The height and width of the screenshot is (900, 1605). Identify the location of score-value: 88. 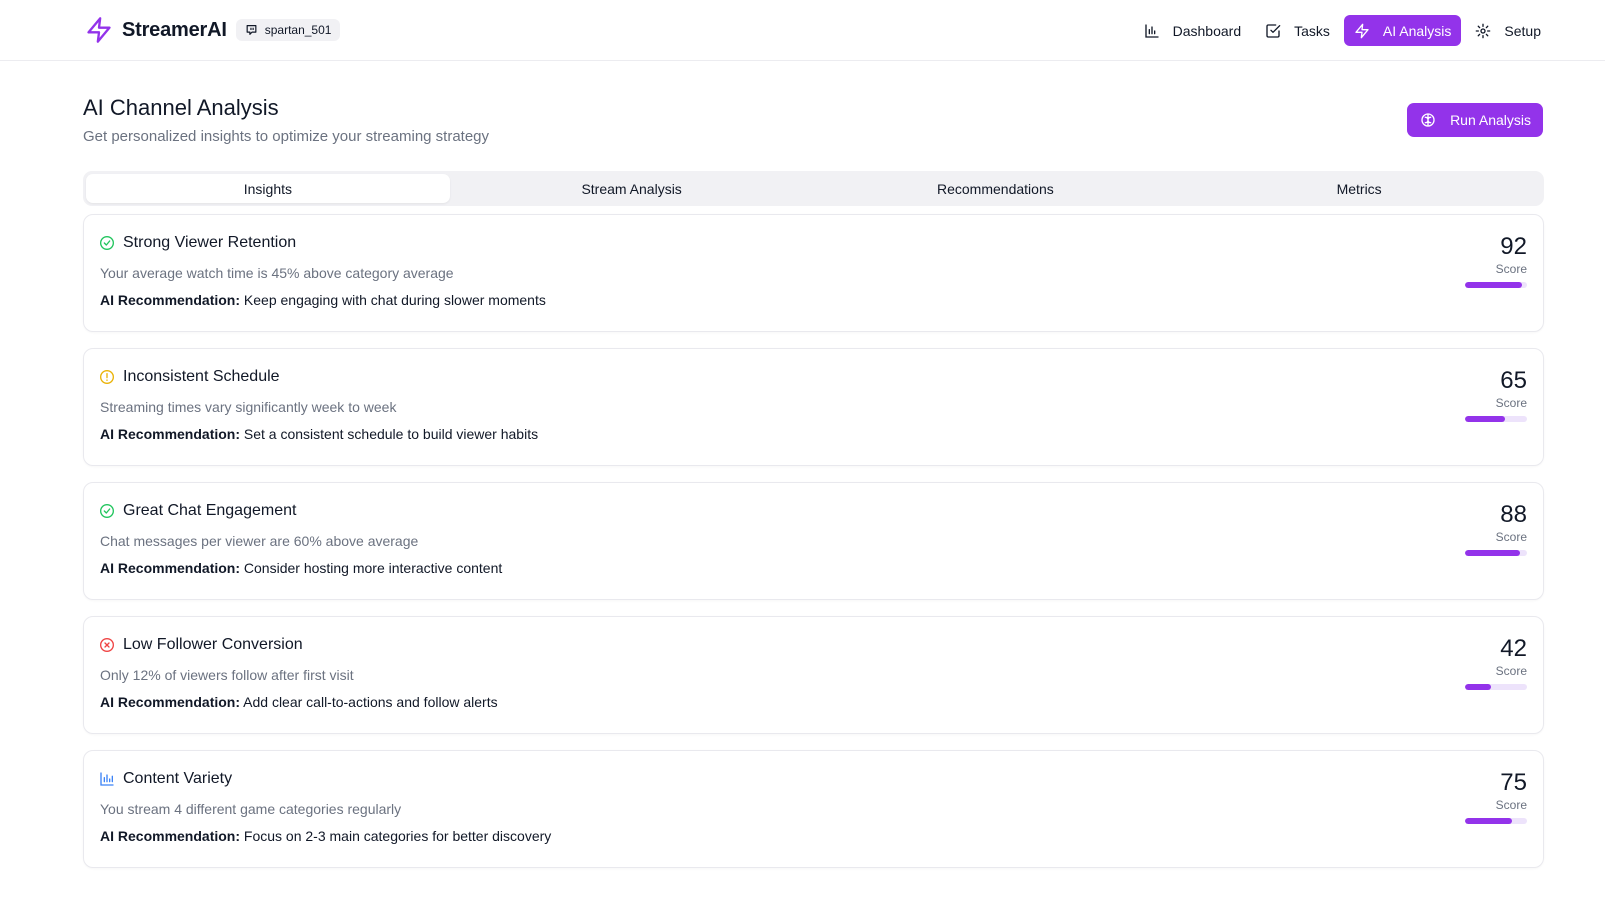
(1513, 514).